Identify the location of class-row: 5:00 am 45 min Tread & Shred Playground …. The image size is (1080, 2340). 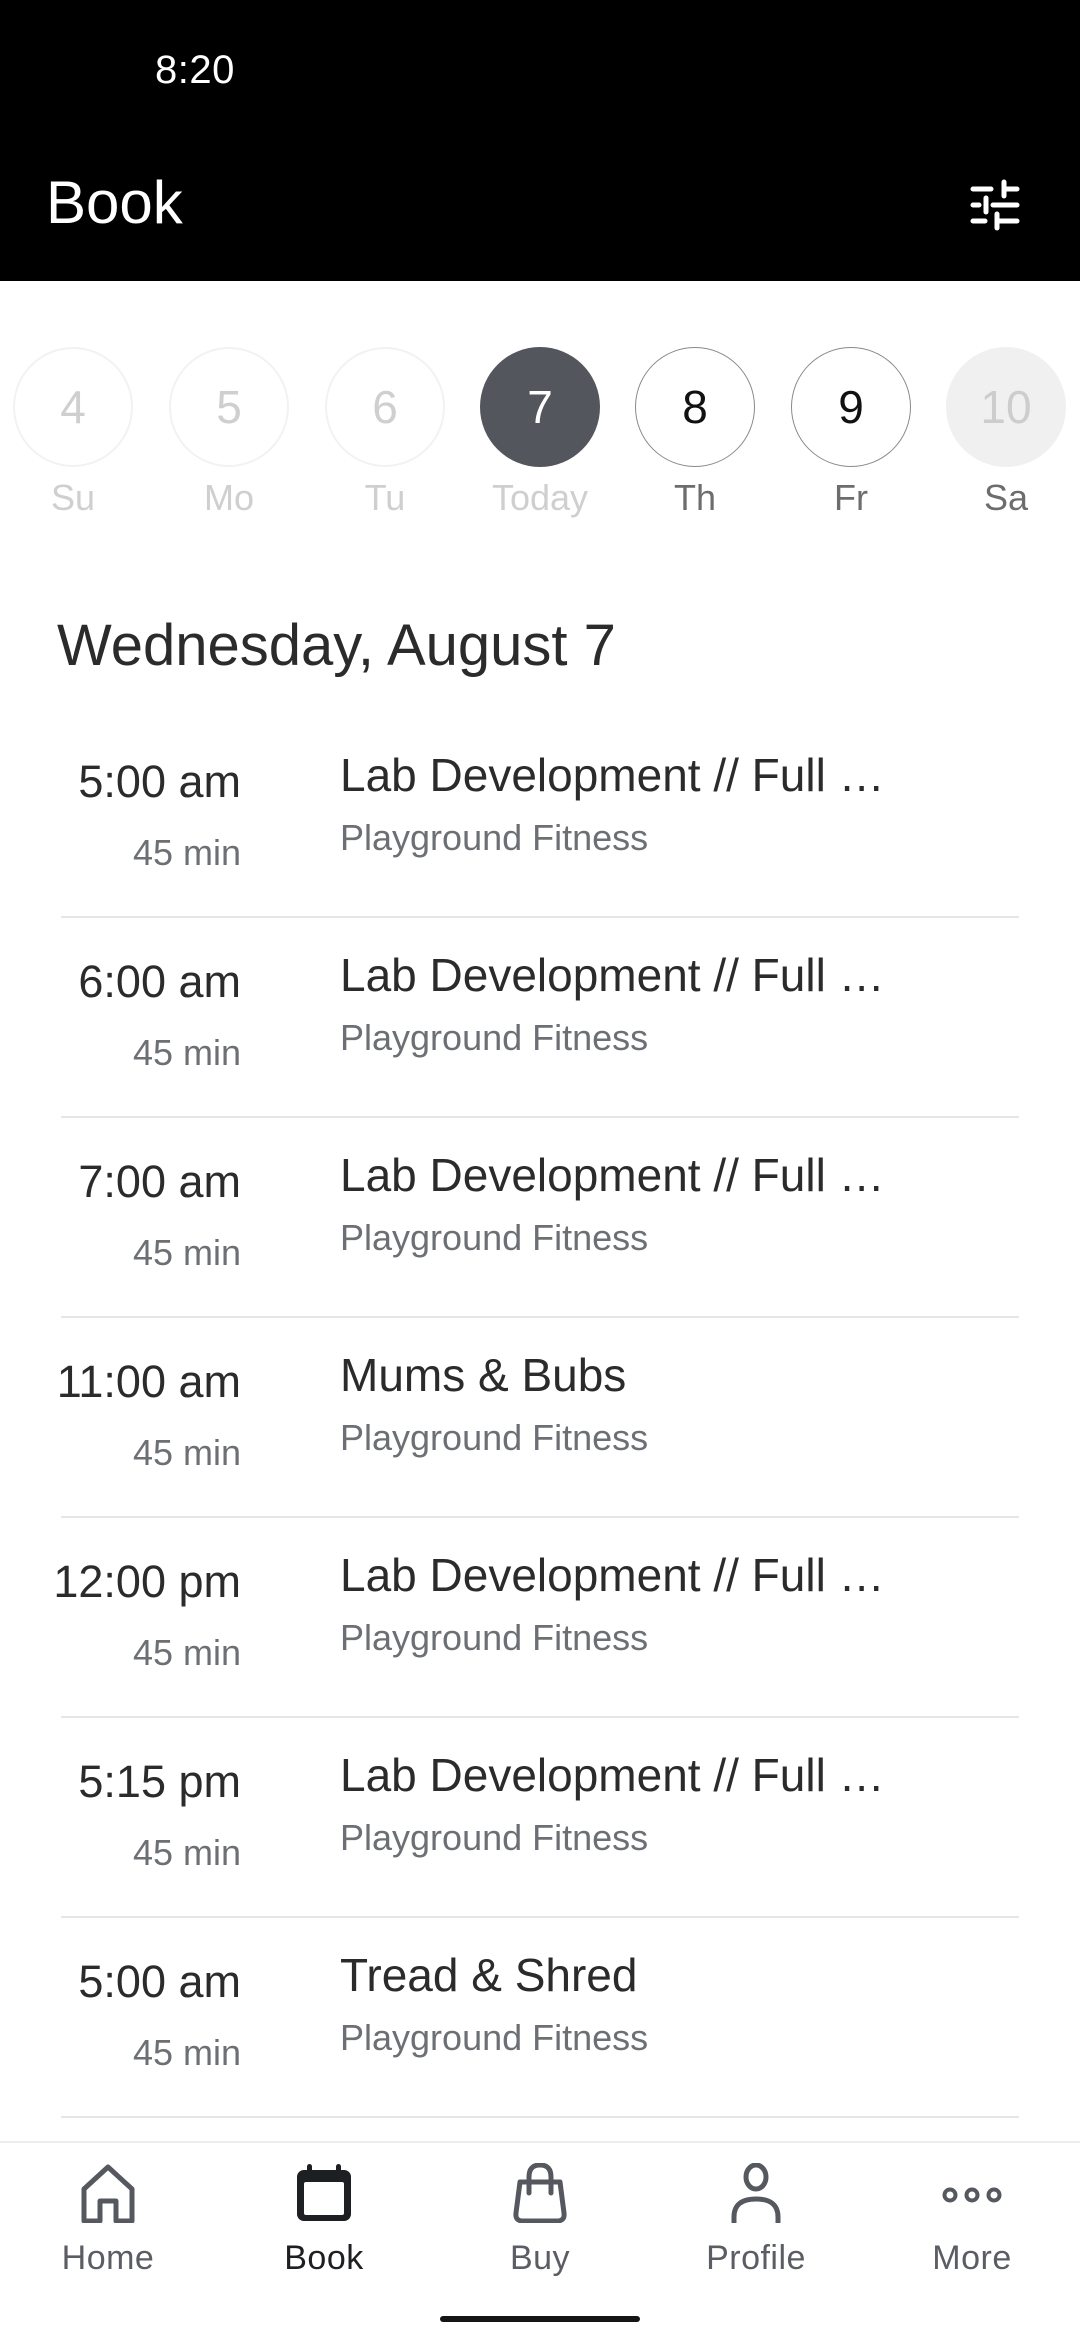
(540, 2018).